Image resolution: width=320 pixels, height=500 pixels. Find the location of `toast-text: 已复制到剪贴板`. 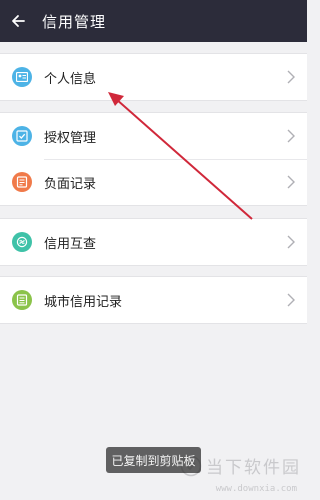

toast-text: 已复制到剪贴板 is located at coordinates (153, 460).